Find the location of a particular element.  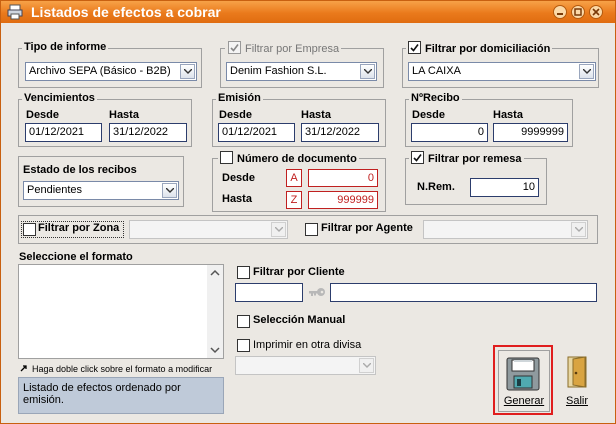

cliente-checkbox is located at coordinates (243, 272).